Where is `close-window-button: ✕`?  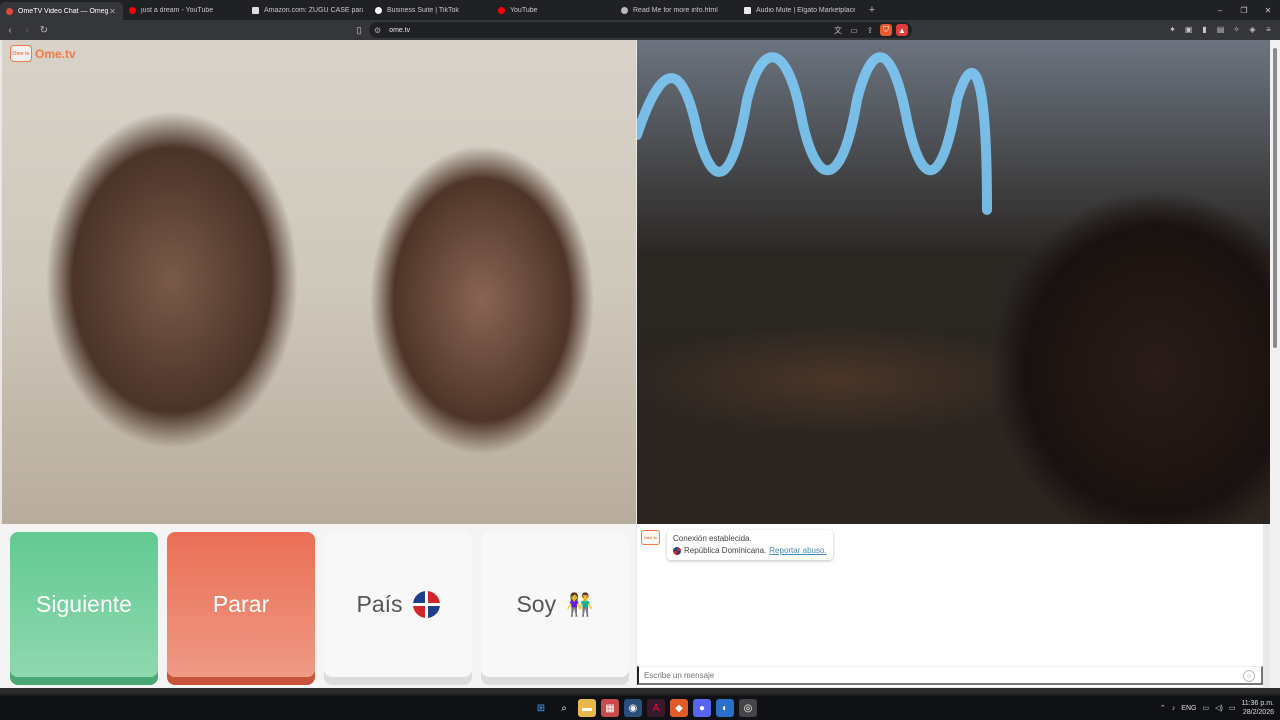 close-window-button: ✕ is located at coordinates (1268, 10).